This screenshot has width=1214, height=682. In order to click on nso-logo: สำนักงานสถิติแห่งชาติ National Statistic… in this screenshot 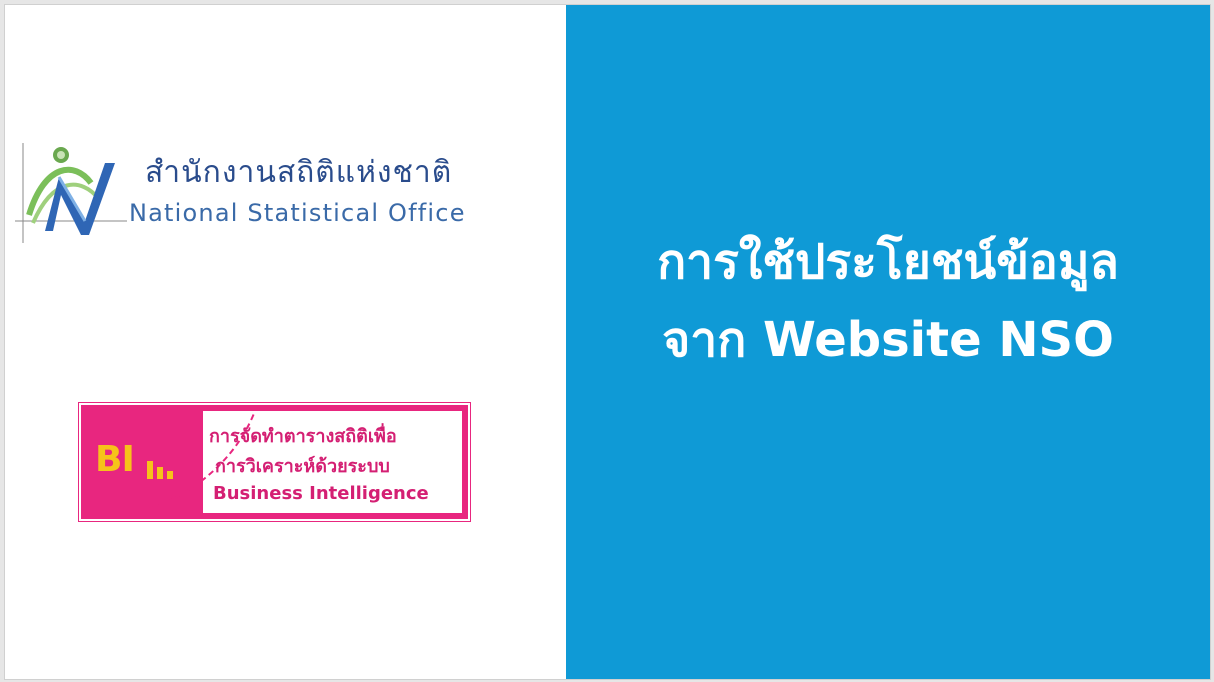, I will do `click(285, 193)`.